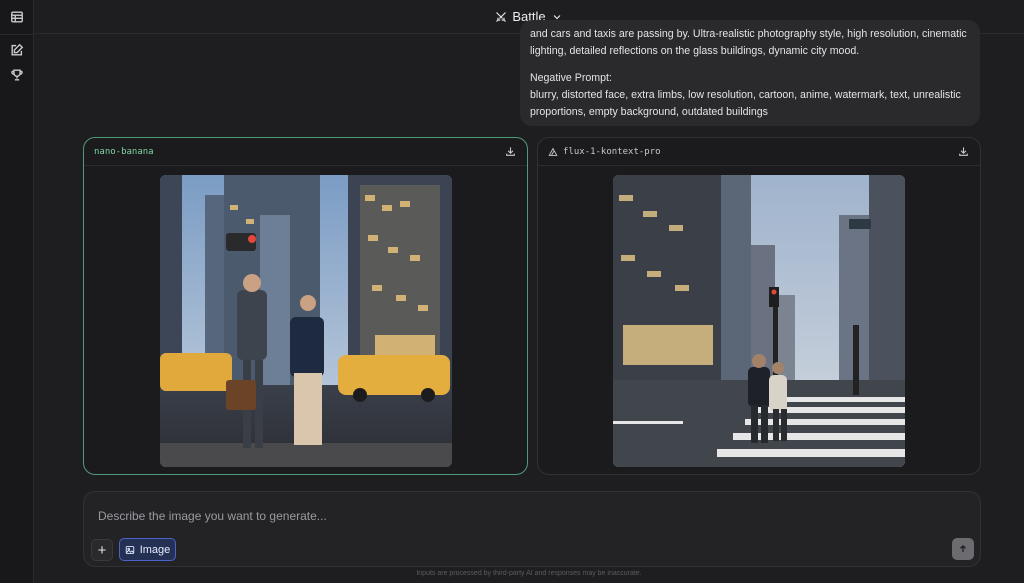  Describe the element at coordinates (508, 516) in the screenshot. I see `prompt-input` at that location.